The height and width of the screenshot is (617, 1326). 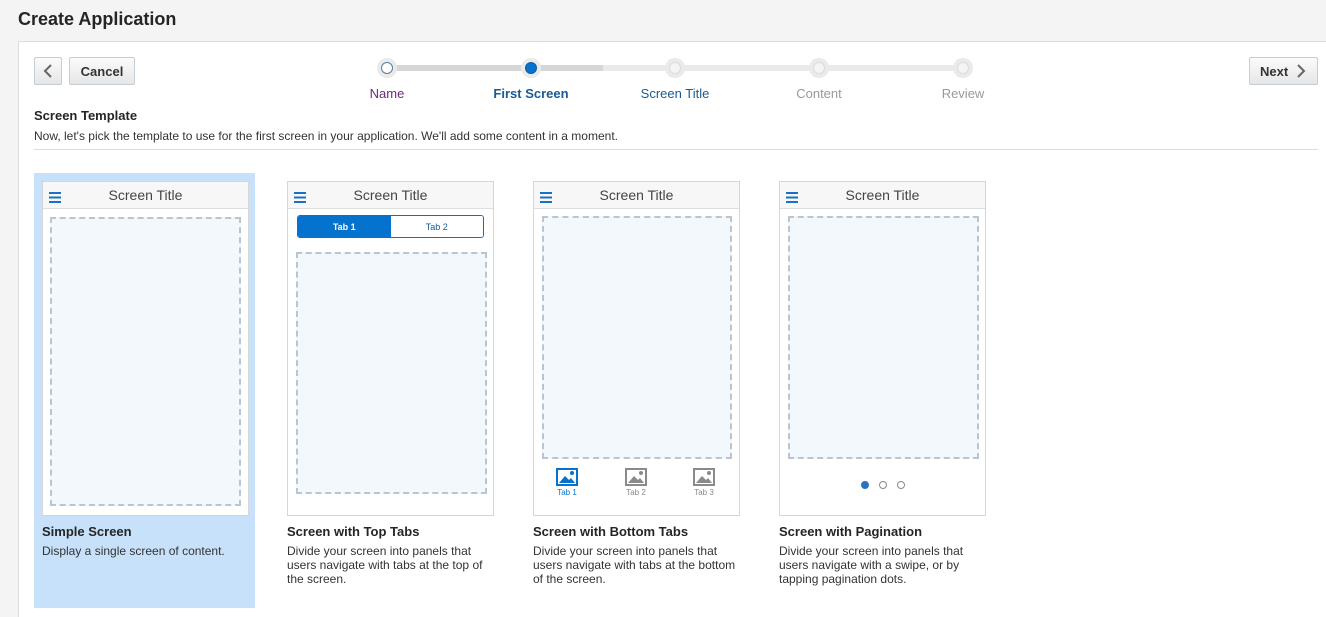 What do you see at coordinates (864, 485) in the screenshot?
I see `pagination-dot-active` at bounding box center [864, 485].